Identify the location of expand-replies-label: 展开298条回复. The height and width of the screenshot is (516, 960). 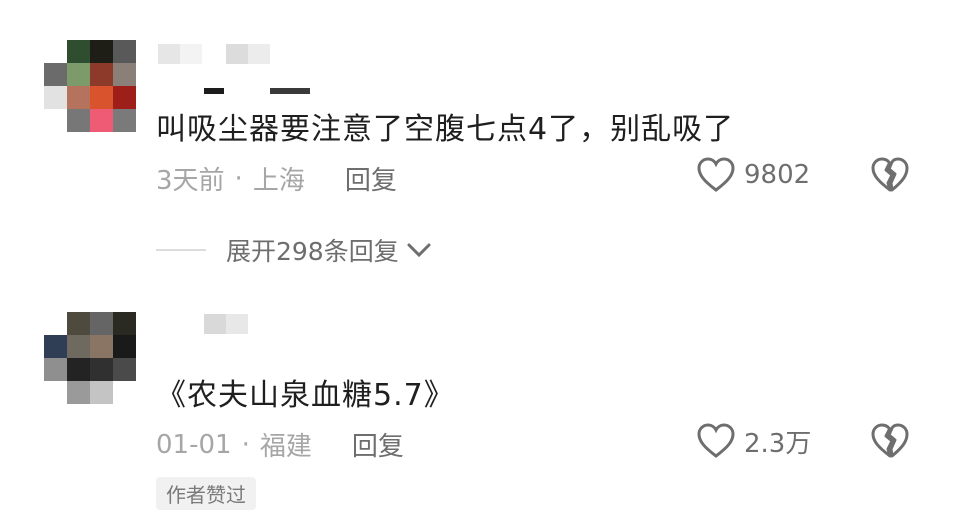
(312, 251).